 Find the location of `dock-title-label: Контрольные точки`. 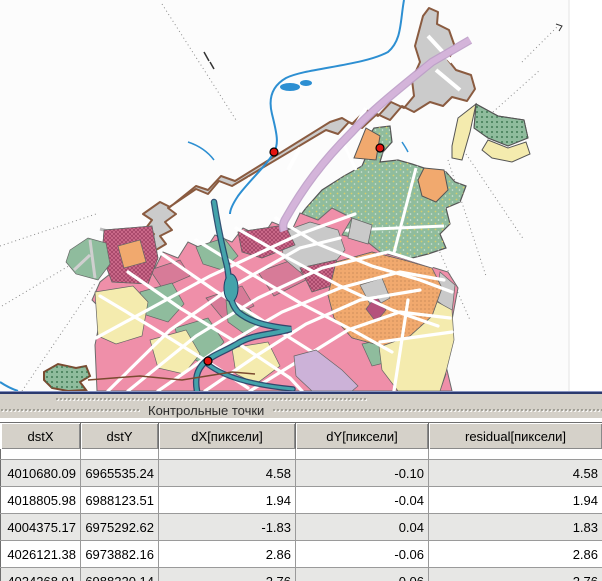

dock-title-label: Контрольные точки is located at coordinates (206, 410).